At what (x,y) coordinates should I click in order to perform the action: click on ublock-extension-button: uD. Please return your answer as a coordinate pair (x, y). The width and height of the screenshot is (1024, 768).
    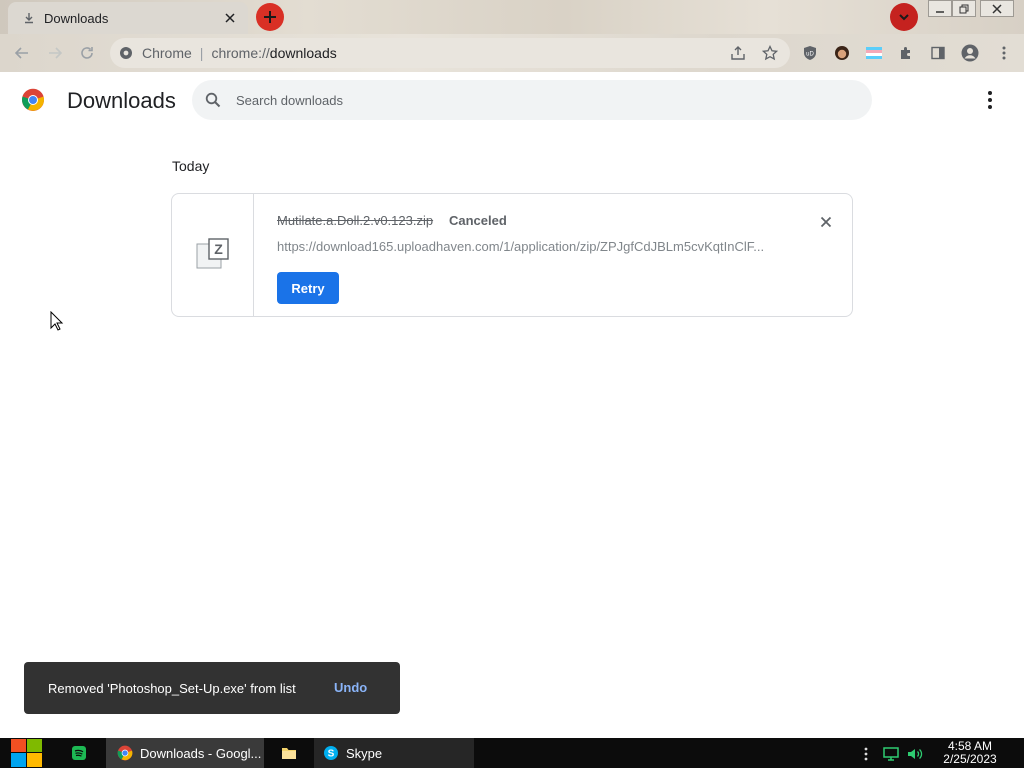
    Looking at the image, I should click on (810, 53).